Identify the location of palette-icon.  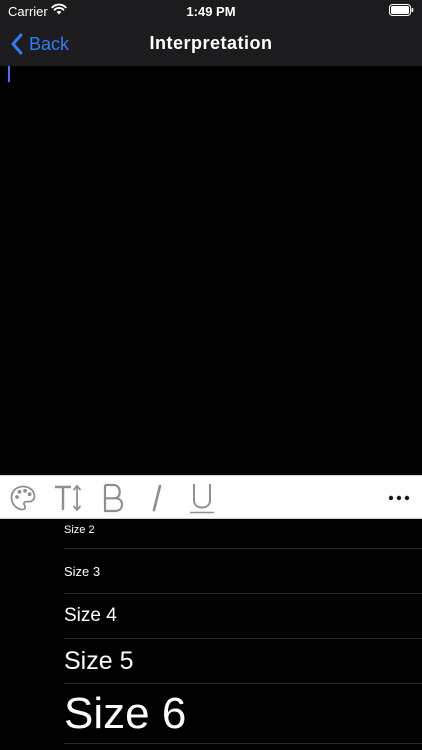
(23, 498).